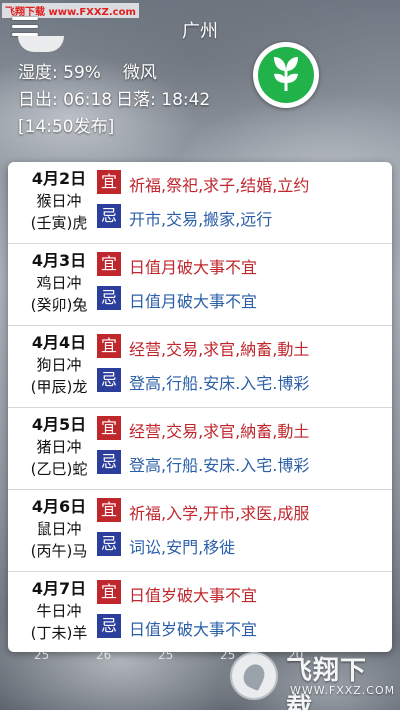 The height and width of the screenshot is (710, 400). I want to click on date: 4月3日, so click(59, 260).